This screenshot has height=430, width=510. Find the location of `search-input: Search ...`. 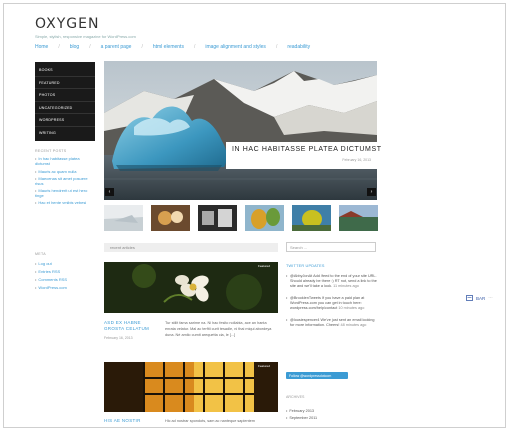

search-input: Search ... is located at coordinates (331, 247).